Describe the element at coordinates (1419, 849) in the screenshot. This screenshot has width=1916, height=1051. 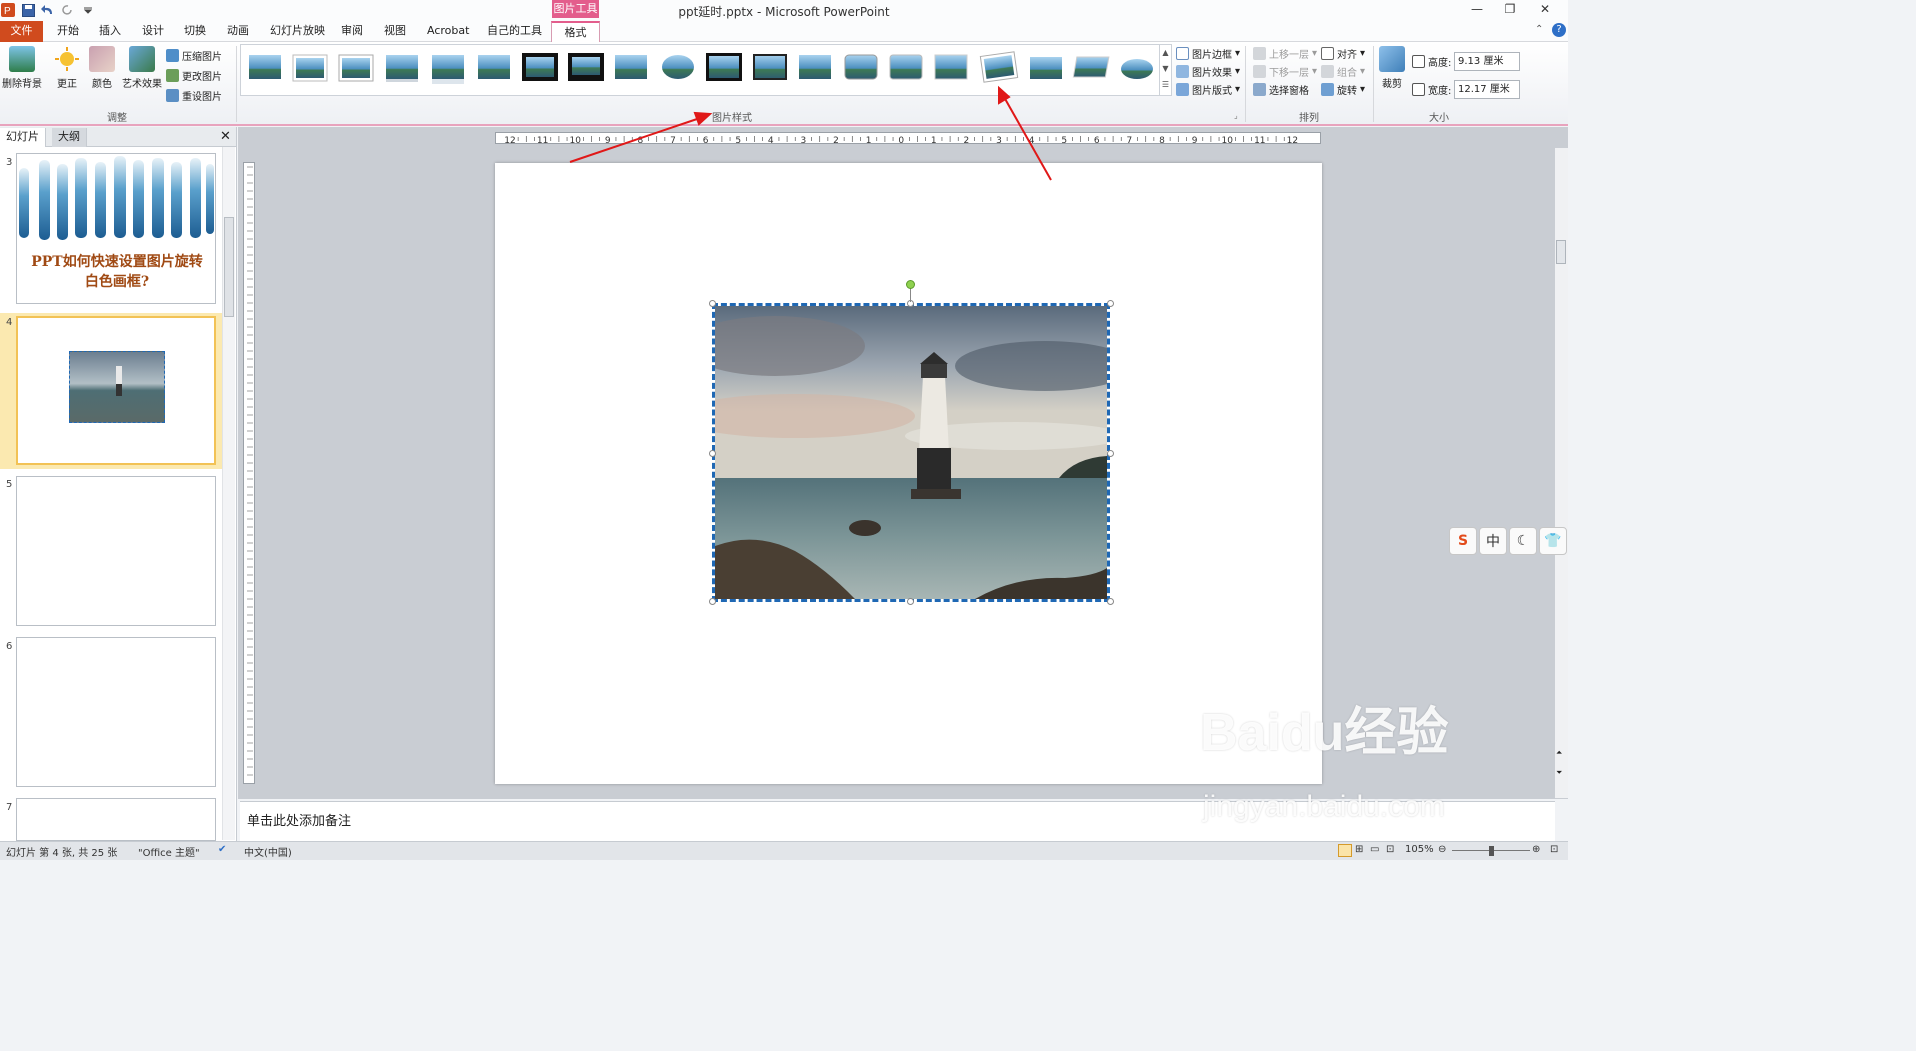
I see `zoom-level: 105%` at that location.